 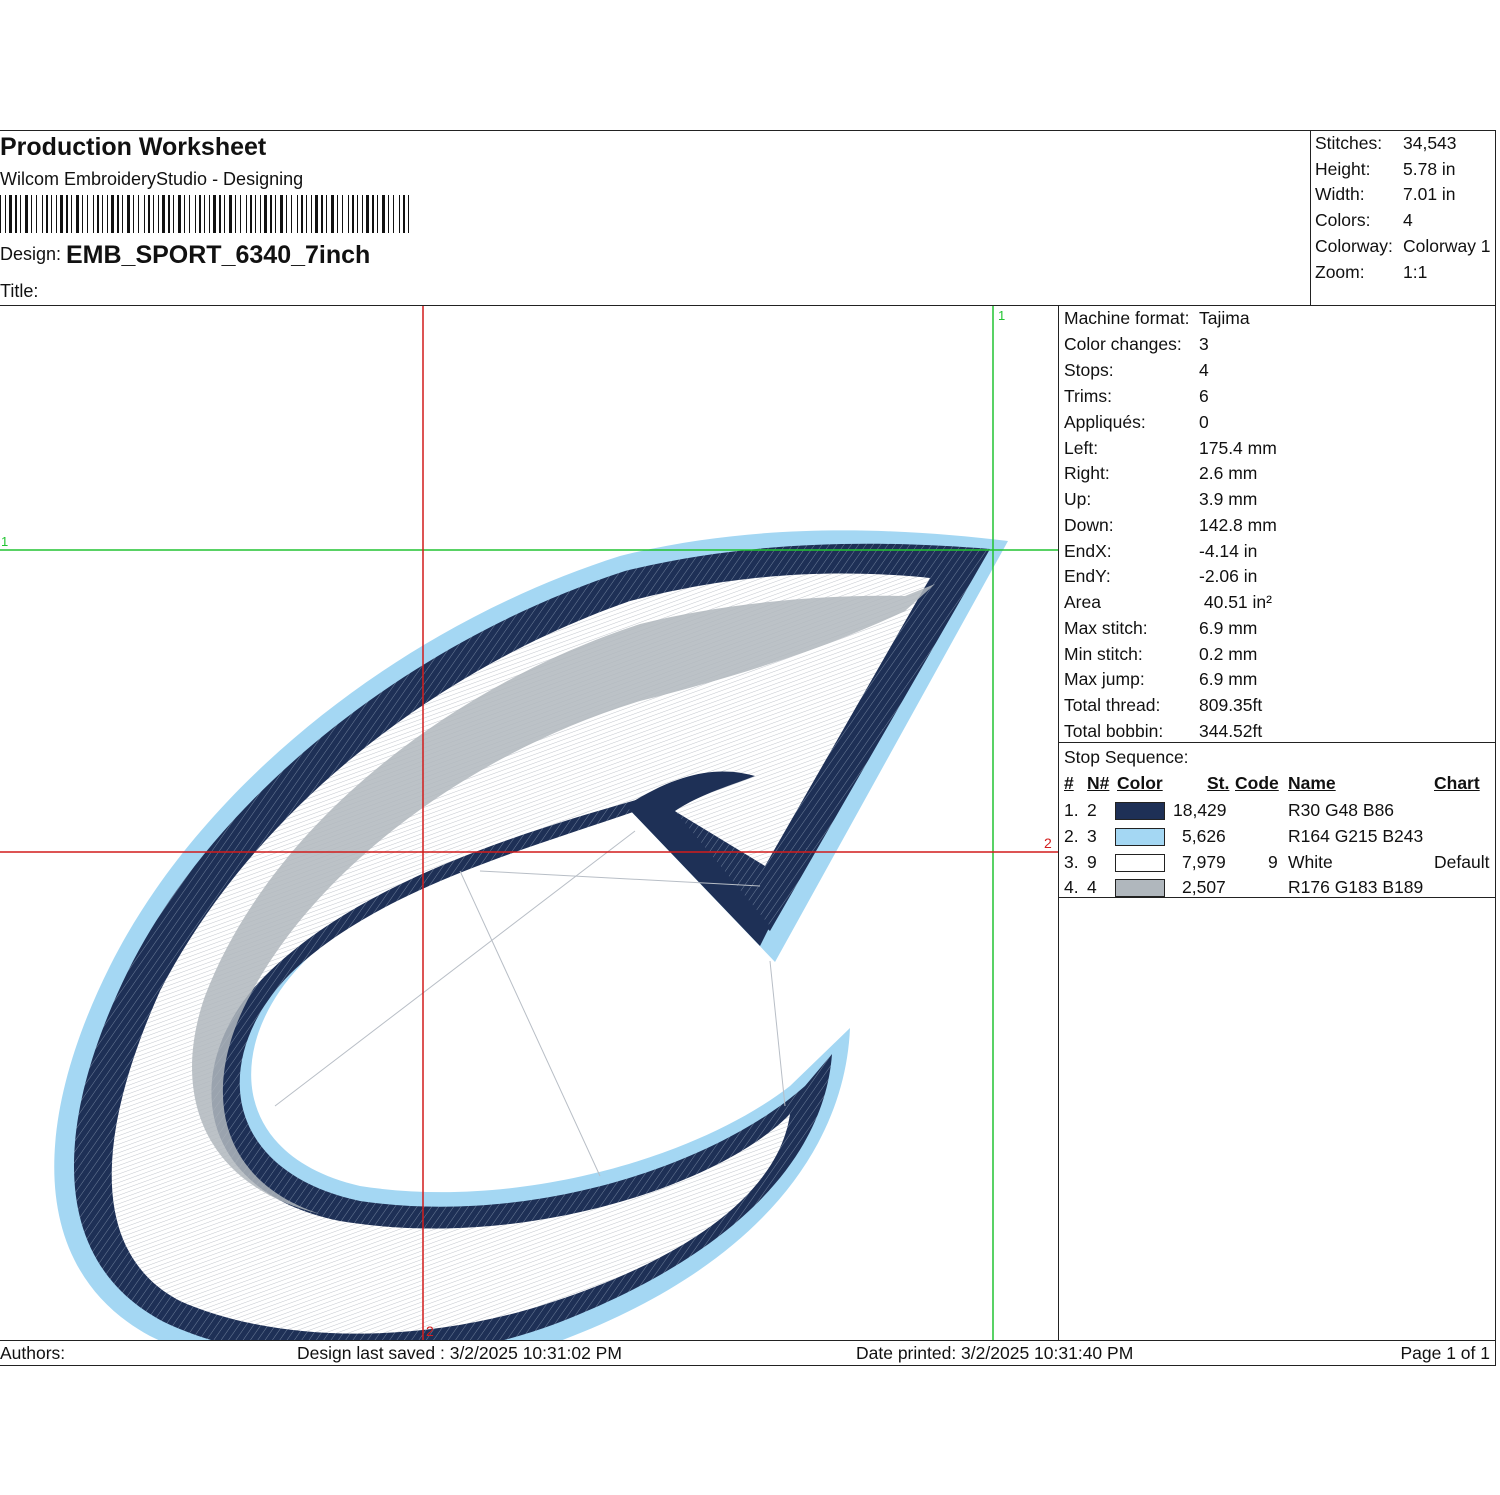 What do you see at coordinates (218, 255) in the screenshot?
I see `design-name: EMB_SPORT_6340_7inch` at bounding box center [218, 255].